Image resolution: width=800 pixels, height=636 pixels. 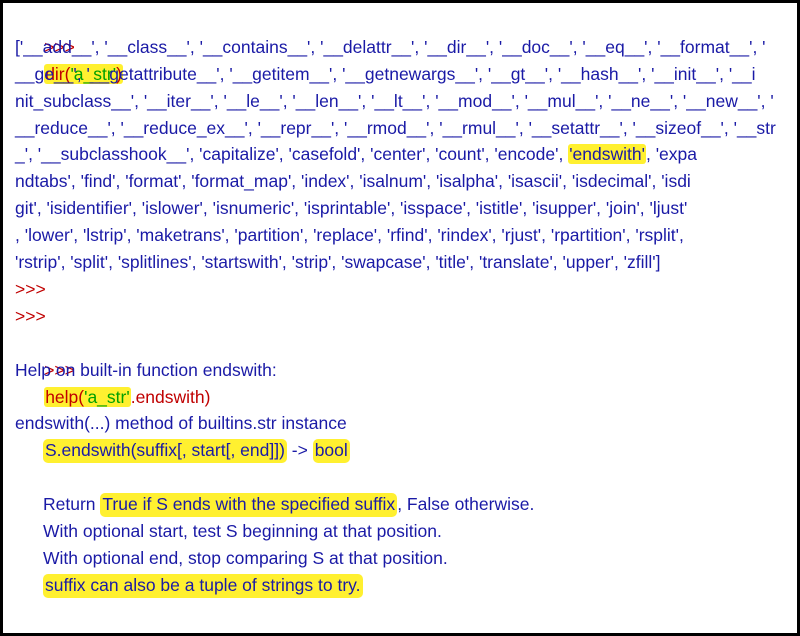 I want to click on doc-return-highlight: True if S ends with the specified suffix, so click(x=249, y=505).